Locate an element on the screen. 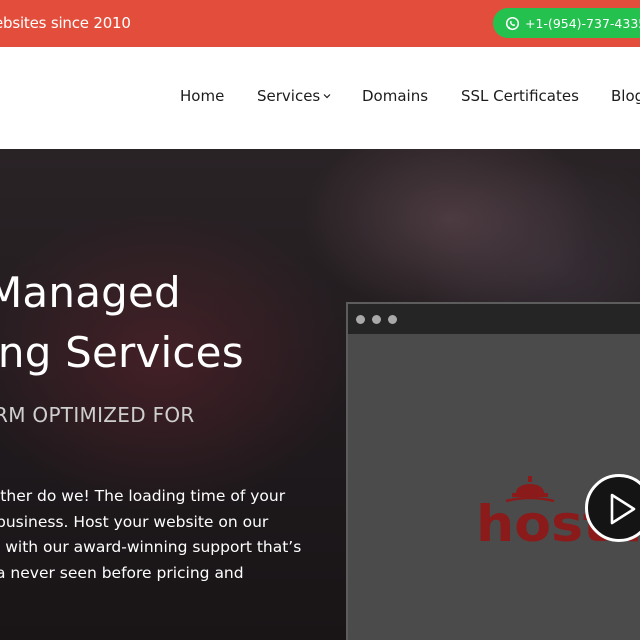 The height and width of the screenshot is (640, 640). window-titlebar is located at coordinates (494, 319).